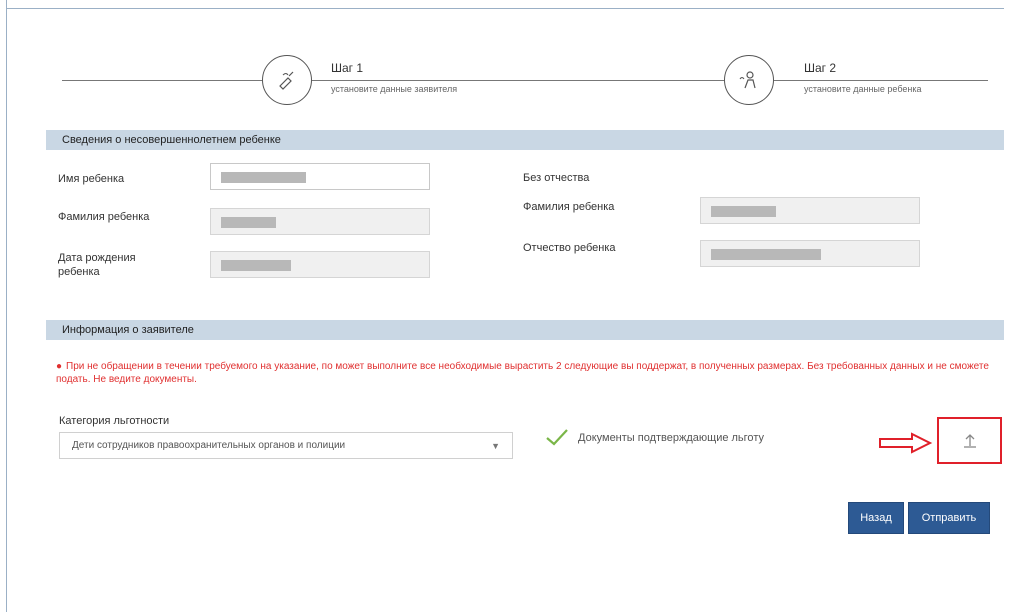 This screenshot has width=1009, height=612. I want to click on child-patronymic-label: Отчество ребенка, so click(569, 248).